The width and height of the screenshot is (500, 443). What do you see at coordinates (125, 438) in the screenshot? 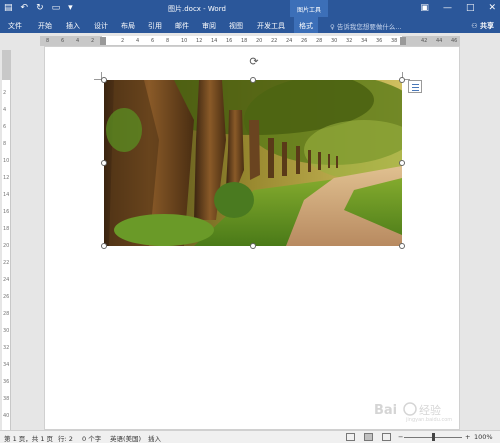
I see `language: 英语(美国)` at bounding box center [125, 438].